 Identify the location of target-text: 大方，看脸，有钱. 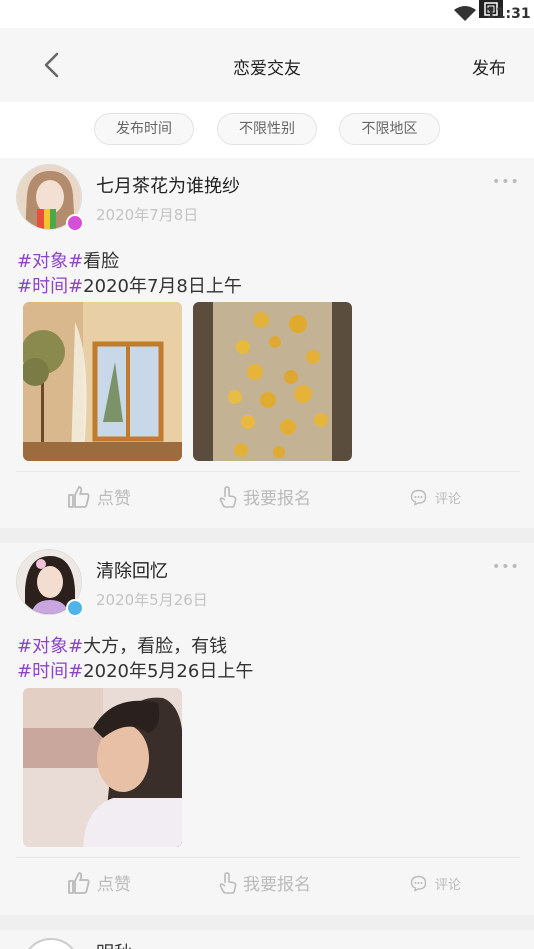
(155, 646).